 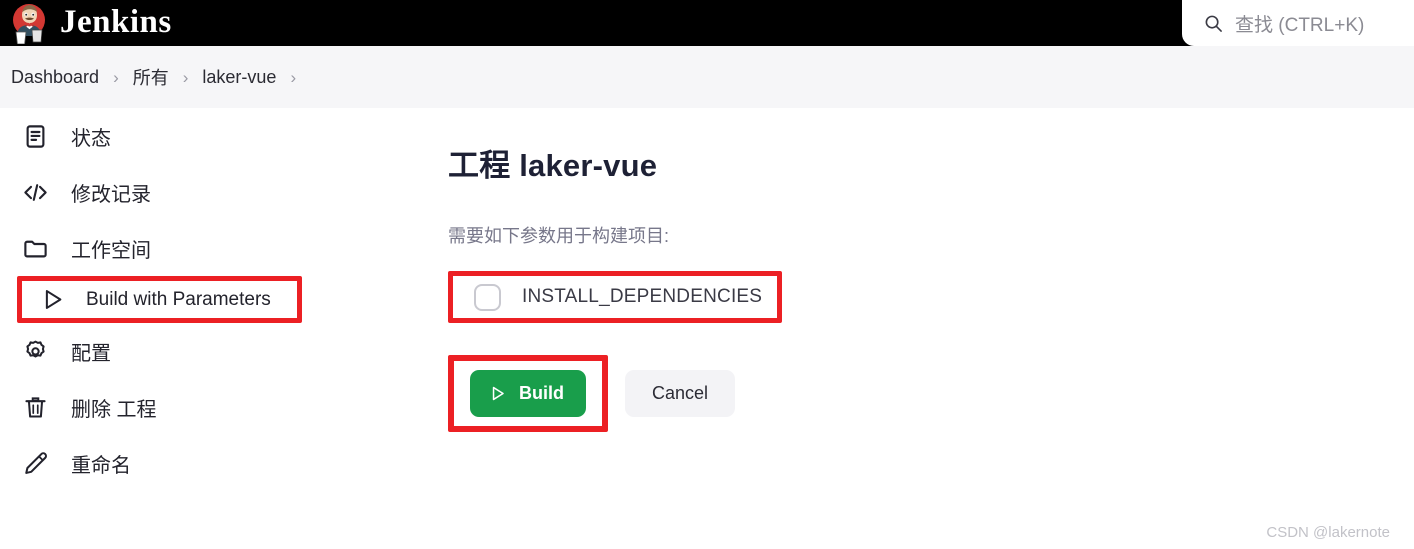 I want to click on jenkins-brand-title: Jenkins, so click(x=116, y=21).